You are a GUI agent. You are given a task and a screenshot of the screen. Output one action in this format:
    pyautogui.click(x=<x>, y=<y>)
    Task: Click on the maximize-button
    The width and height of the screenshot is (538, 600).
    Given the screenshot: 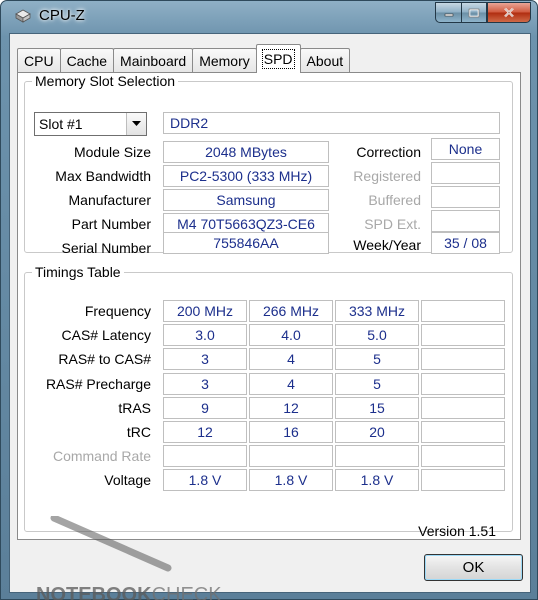 What is the action you would take?
    pyautogui.click(x=474, y=12)
    